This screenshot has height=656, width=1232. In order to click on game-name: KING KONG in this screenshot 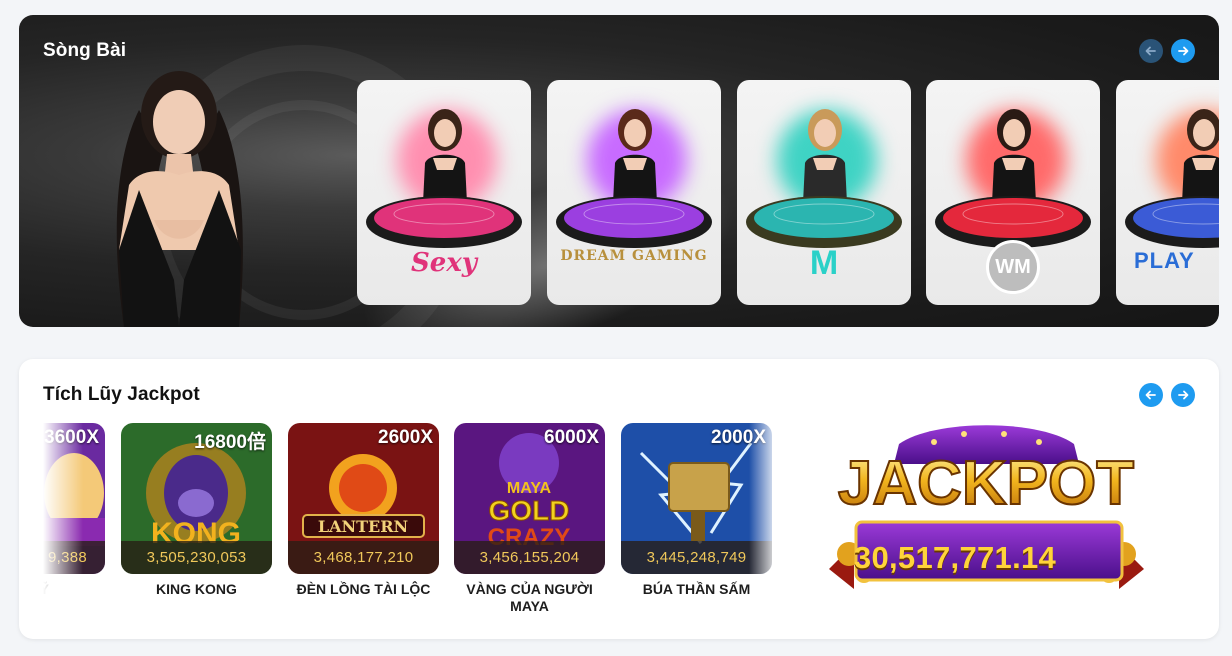, I will do `click(196, 589)`.